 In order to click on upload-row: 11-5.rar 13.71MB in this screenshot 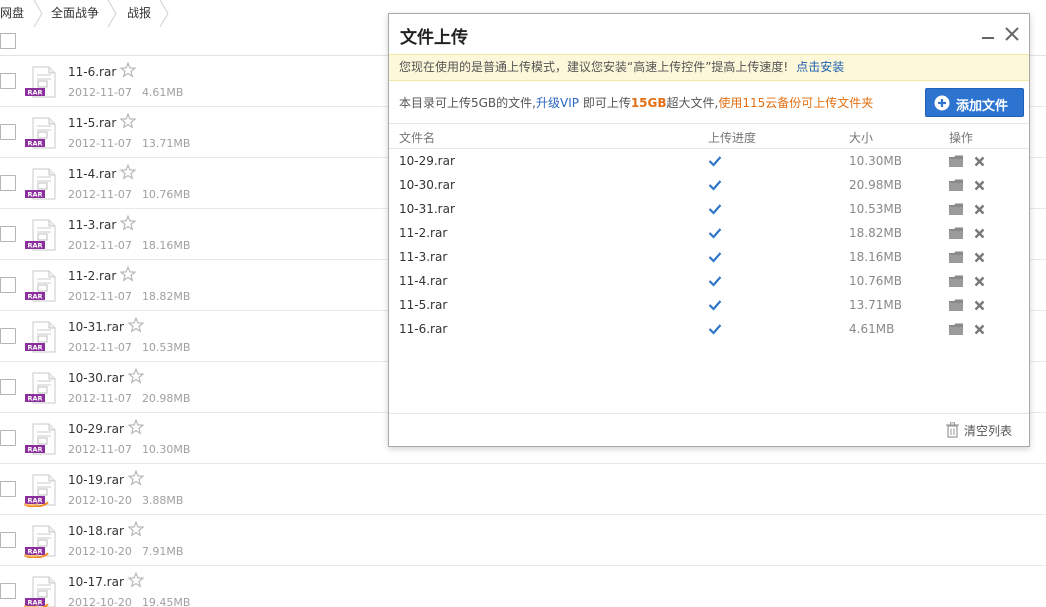, I will do `click(709, 306)`.